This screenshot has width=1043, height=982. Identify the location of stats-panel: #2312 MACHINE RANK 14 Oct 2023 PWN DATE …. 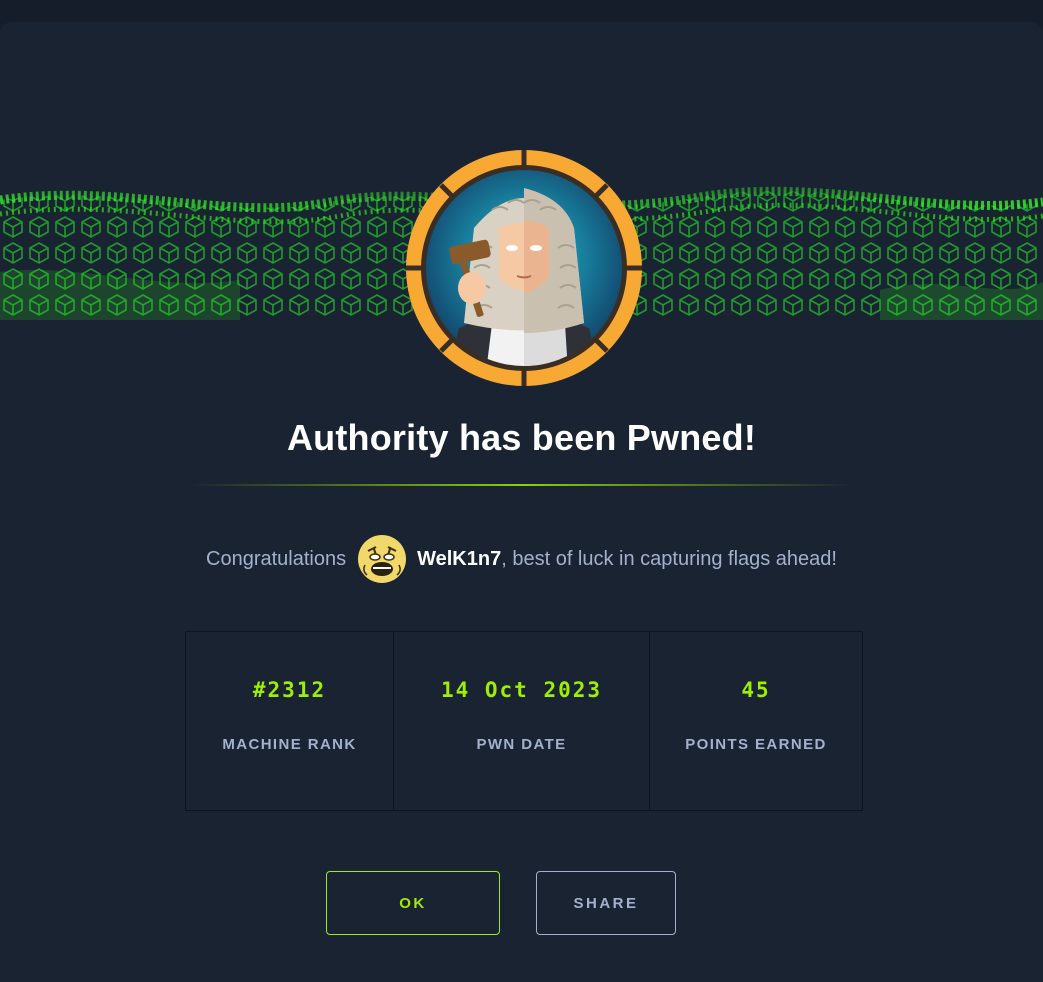
(524, 721).